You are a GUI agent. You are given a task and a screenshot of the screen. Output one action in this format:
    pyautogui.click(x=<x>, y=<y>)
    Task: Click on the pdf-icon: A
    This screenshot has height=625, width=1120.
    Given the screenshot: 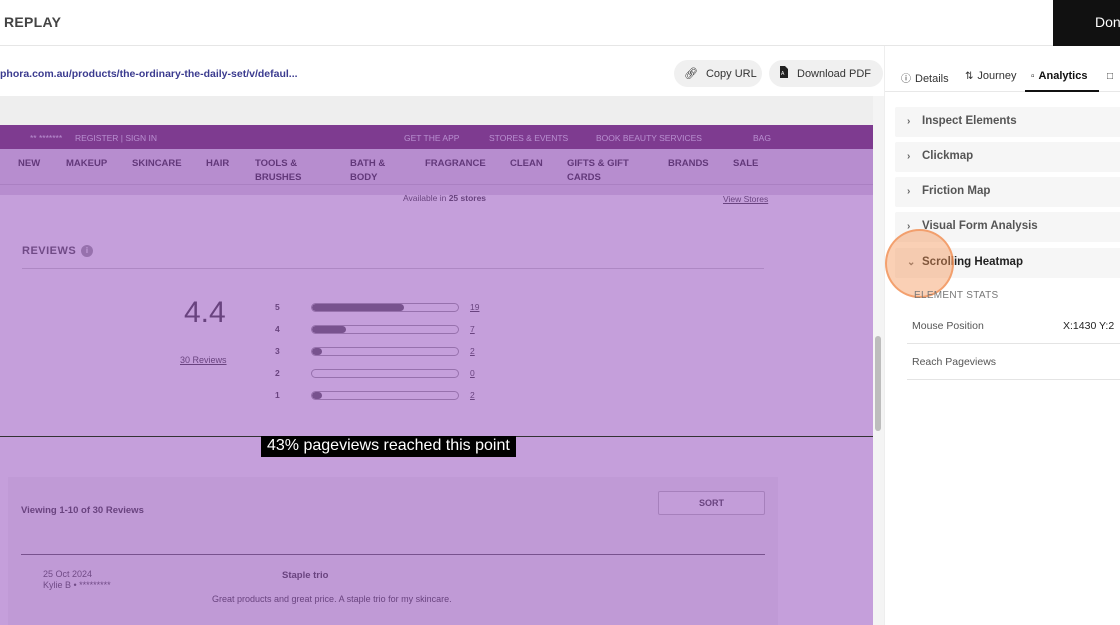 What is the action you would take?
    pyautogui.click(x=784, y=73)
    